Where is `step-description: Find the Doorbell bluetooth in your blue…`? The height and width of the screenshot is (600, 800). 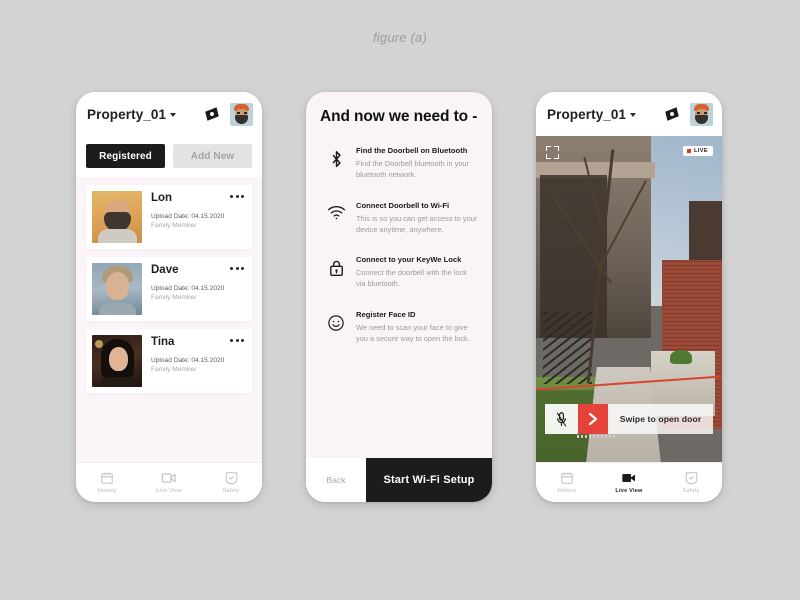
step-description: Find the Doorbell bluetooth in your blue… is located at coordinates (412, 169).